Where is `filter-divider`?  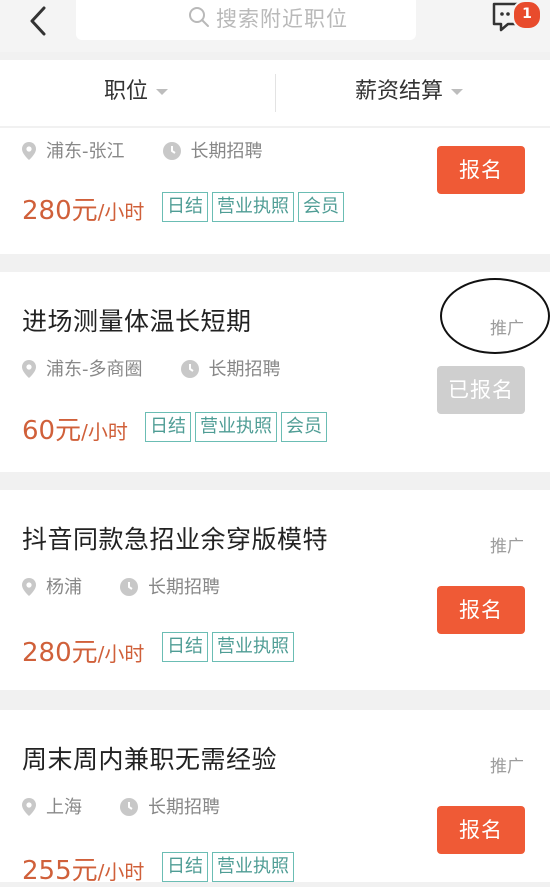 filter-divider is located at coordinates (275, 93).